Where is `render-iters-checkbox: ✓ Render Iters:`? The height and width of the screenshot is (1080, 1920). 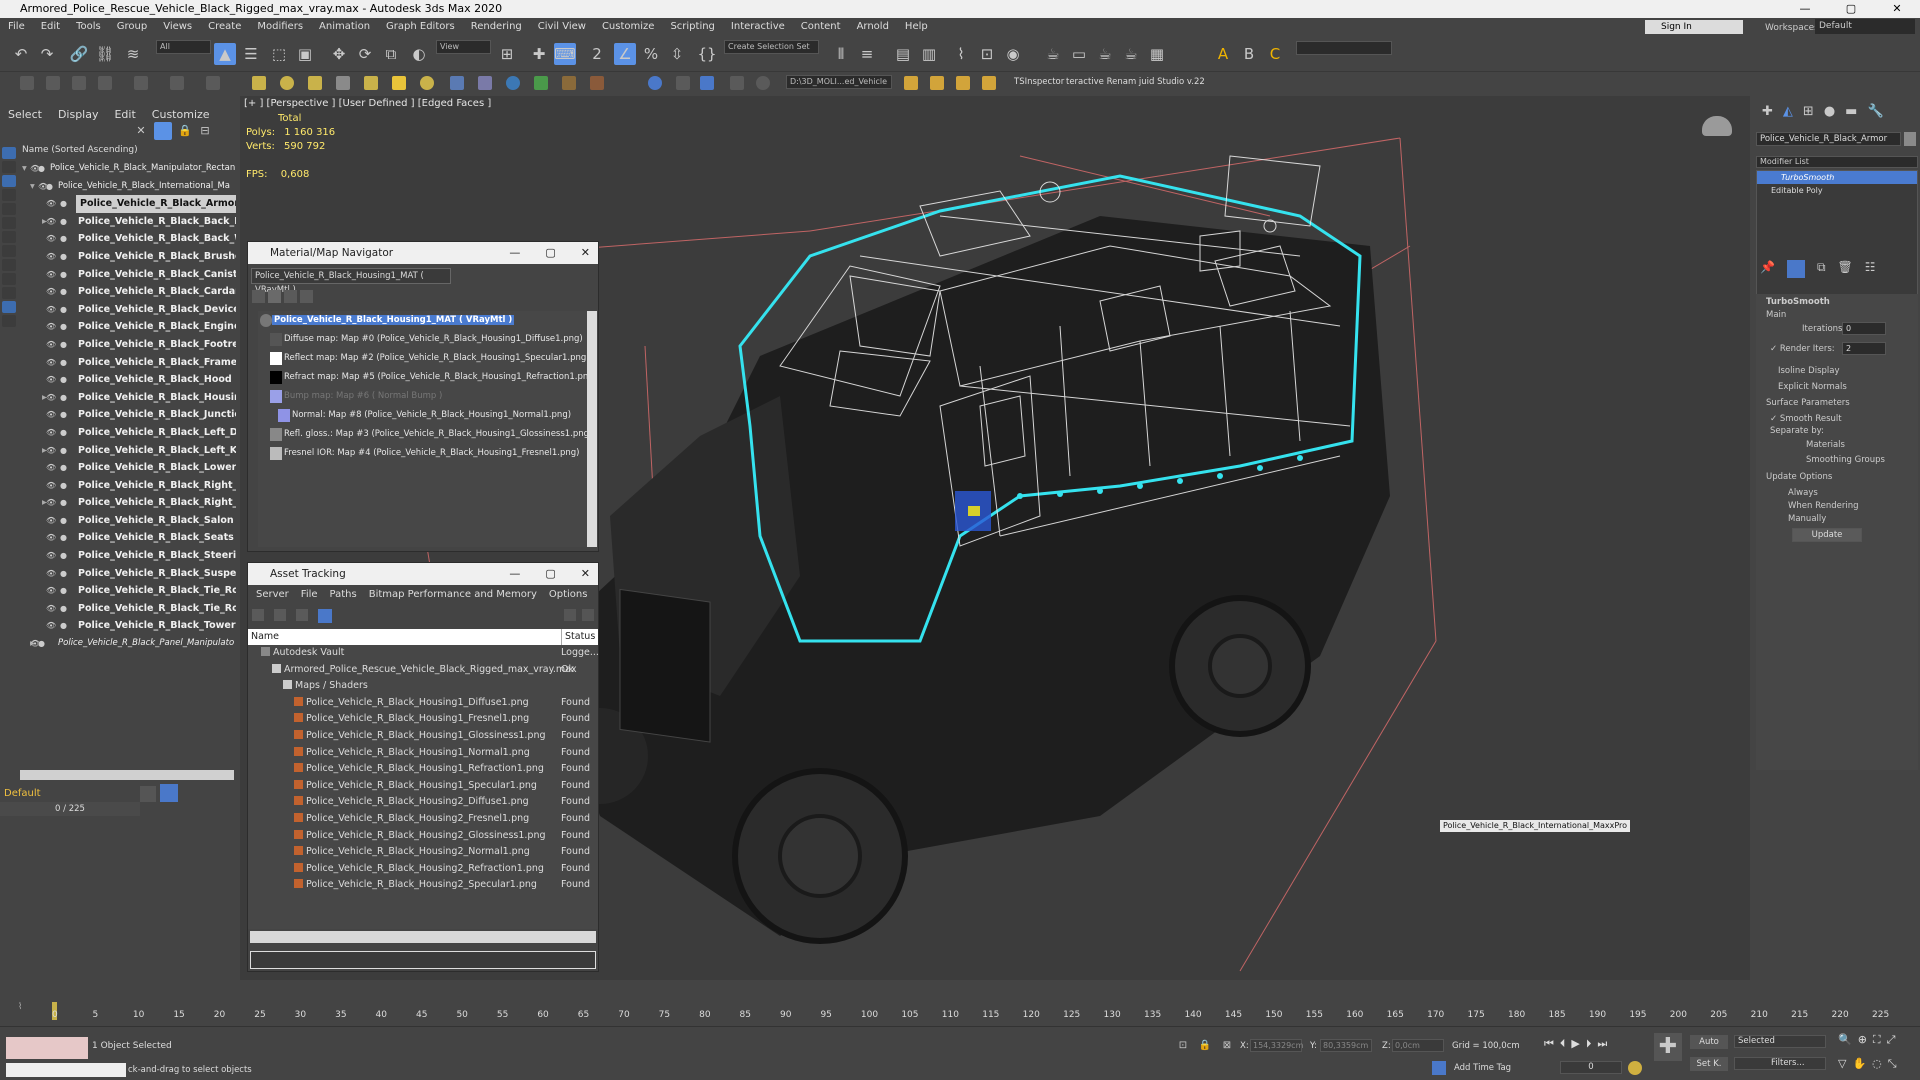
render-iters-checkbox: ✓ Render Iters: is located at coordinates (1802, 349).